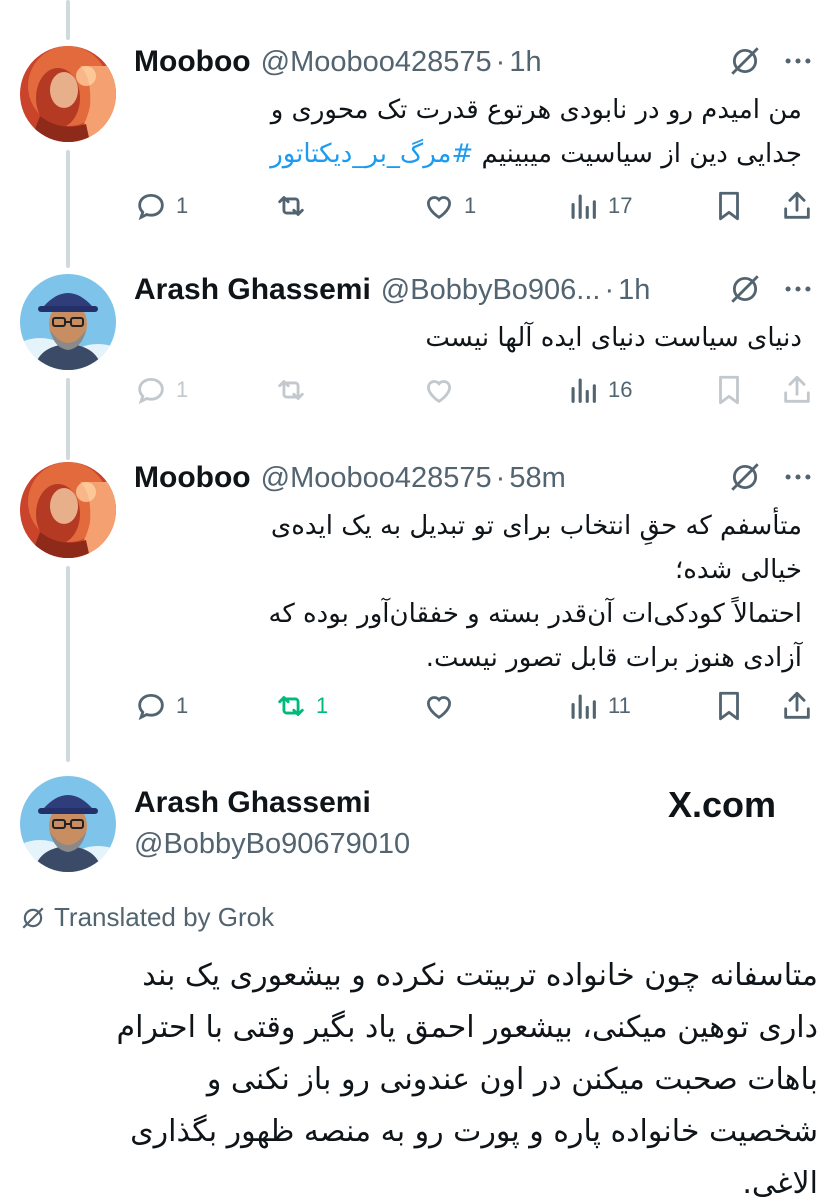  Describe the element at coordinates (272, 844) in the screenshot. I see `main-user-handle: @BobbyBo90679010` at that location.